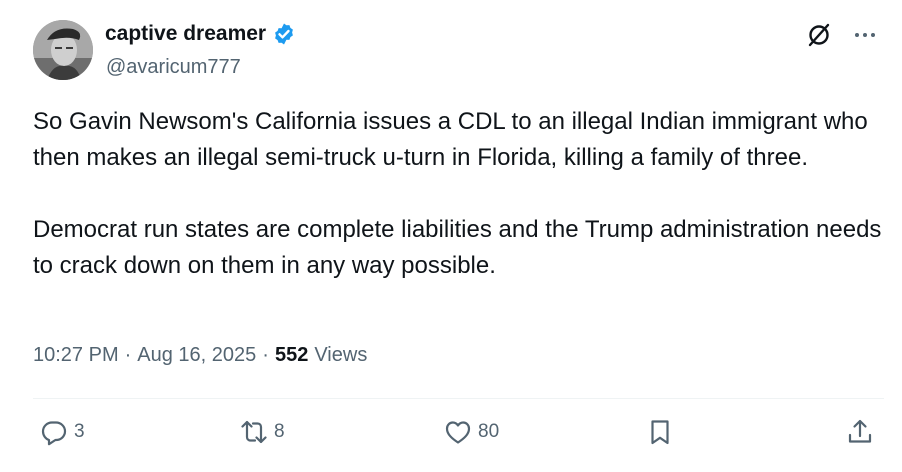  I want to click on heart-icon, so click(458, 432).